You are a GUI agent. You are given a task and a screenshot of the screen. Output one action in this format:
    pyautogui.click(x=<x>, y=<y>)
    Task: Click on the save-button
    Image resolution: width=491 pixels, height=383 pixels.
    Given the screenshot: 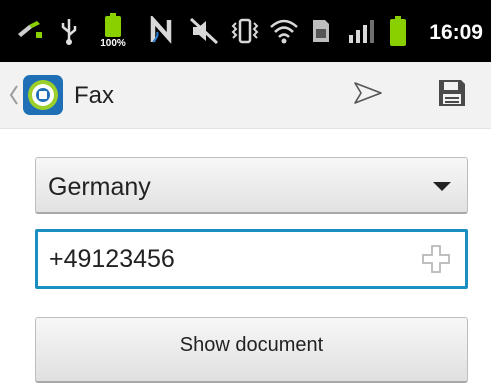 What is the action you would take?
    pyautogui.click(x=452, y=95)
    